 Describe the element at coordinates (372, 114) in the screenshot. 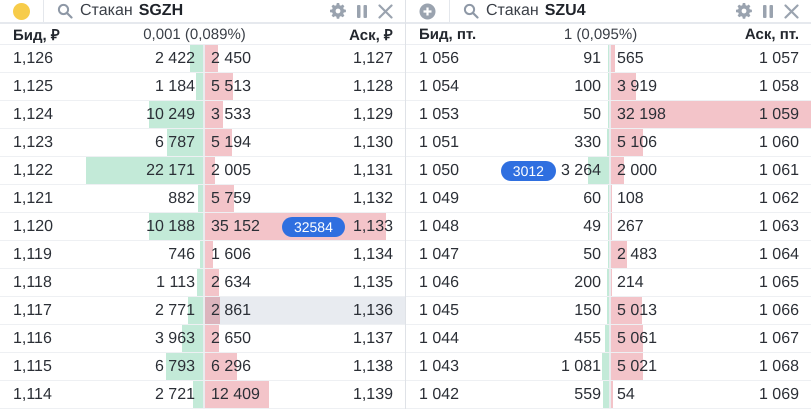

I see `ask-price: 1,129` at that location.